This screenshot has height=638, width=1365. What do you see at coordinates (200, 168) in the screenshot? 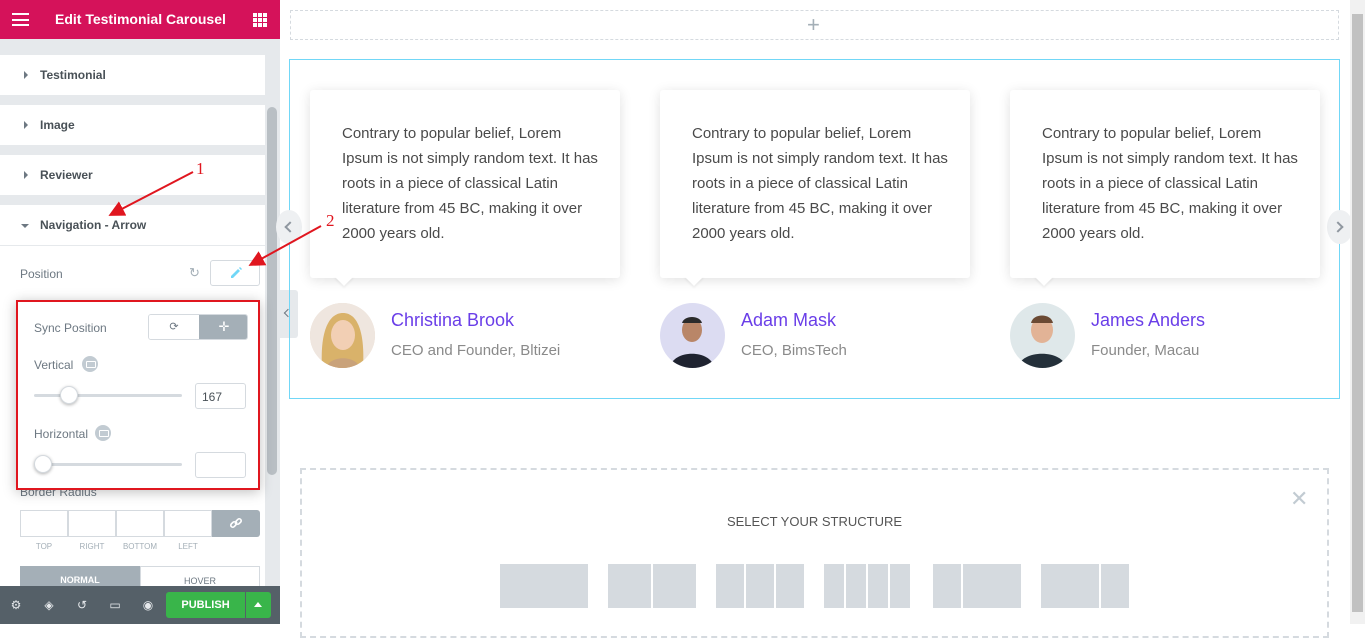
I see `annotation-number: 1` at bounding box center [200, 168].